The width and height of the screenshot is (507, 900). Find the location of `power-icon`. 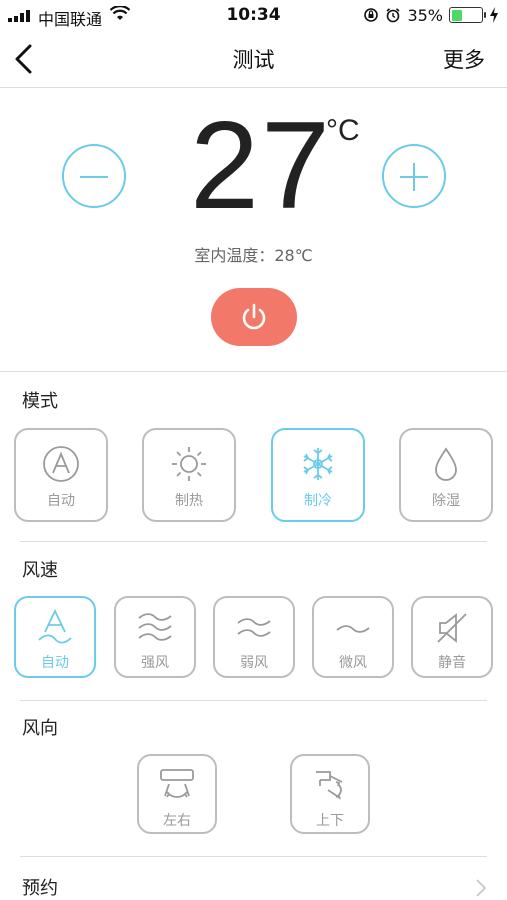

power-icon is located at coordinates (254, 316).